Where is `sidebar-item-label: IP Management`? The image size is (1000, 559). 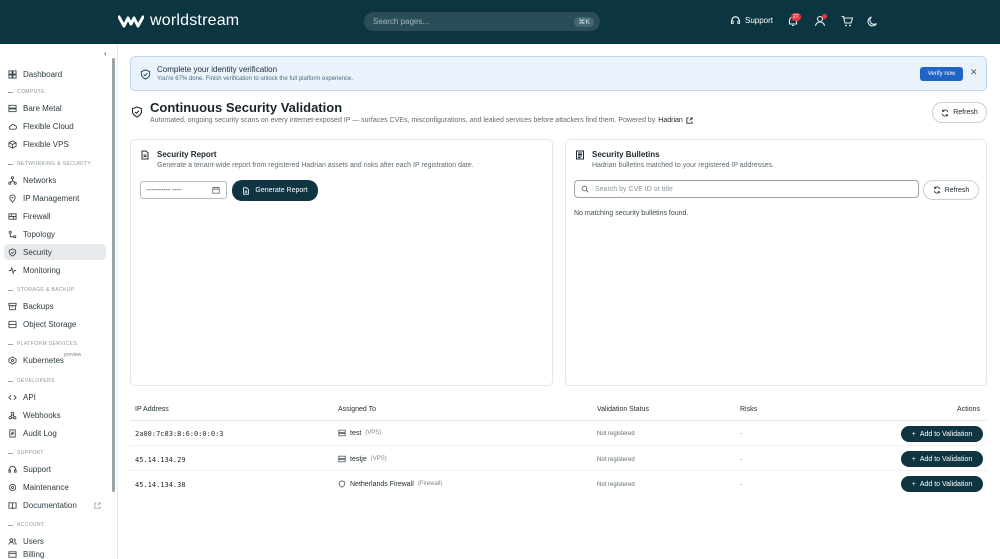
sidebar-item-label: IP Management is located at coordinates (51, 198).